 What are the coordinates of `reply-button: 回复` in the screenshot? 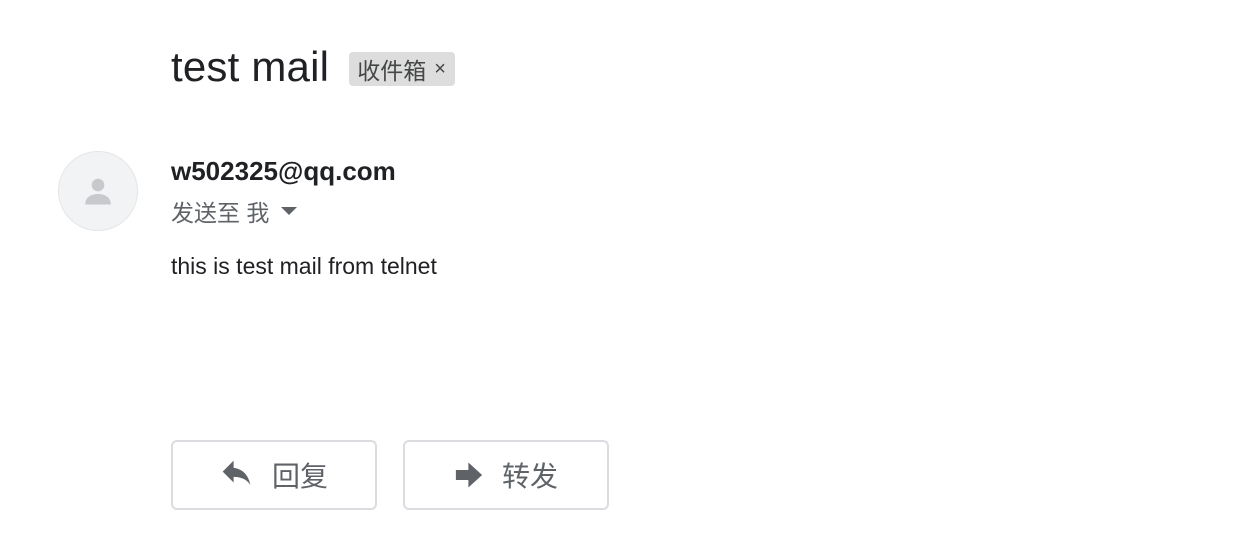 It's located at (274, 475).